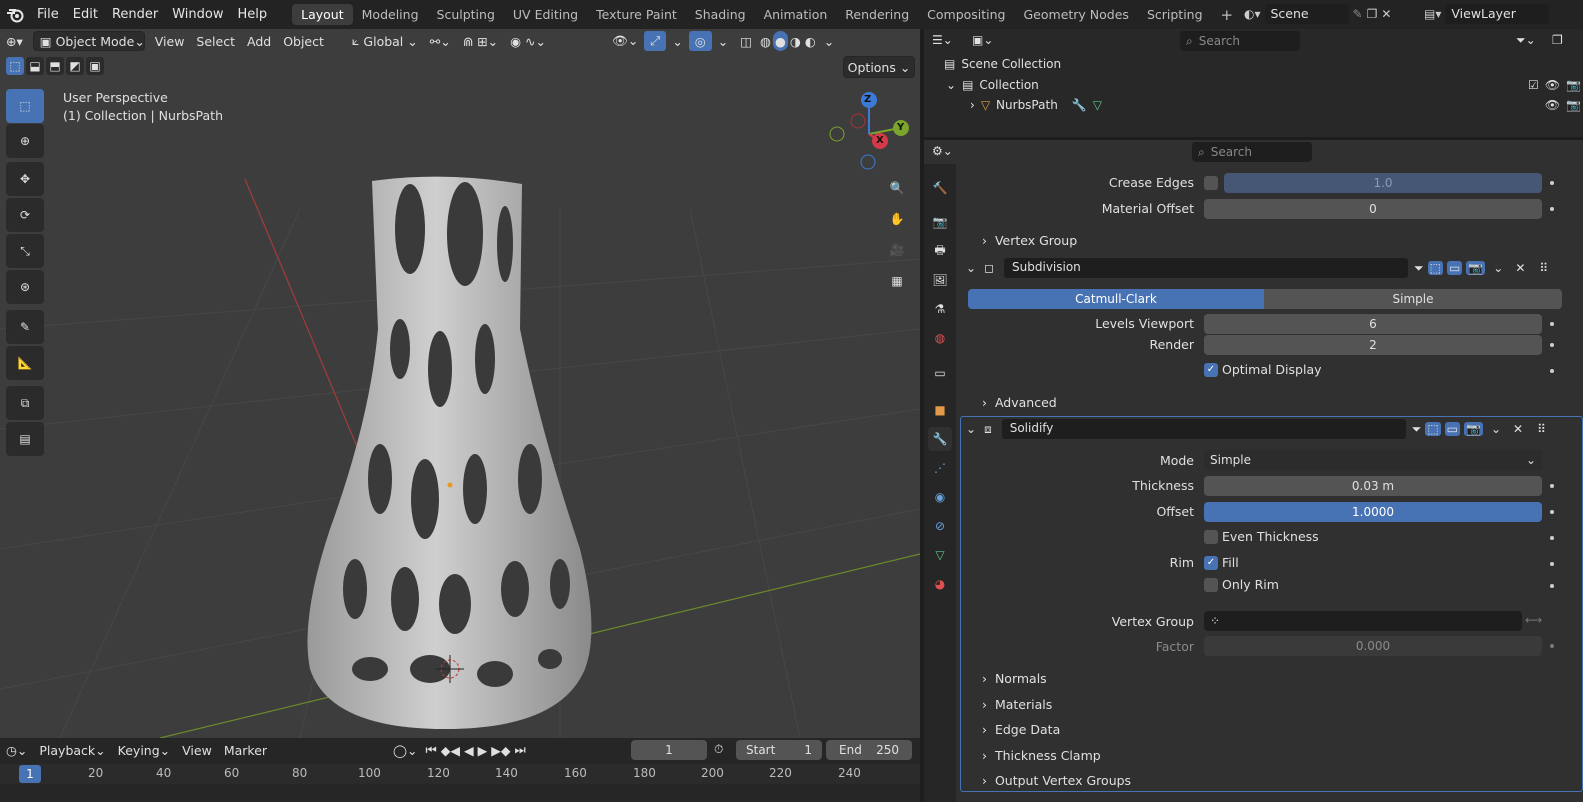  Describe the element at coordinates (1175, 14) in the screenshot. I see `tab-scripting: Scripting` at that location.